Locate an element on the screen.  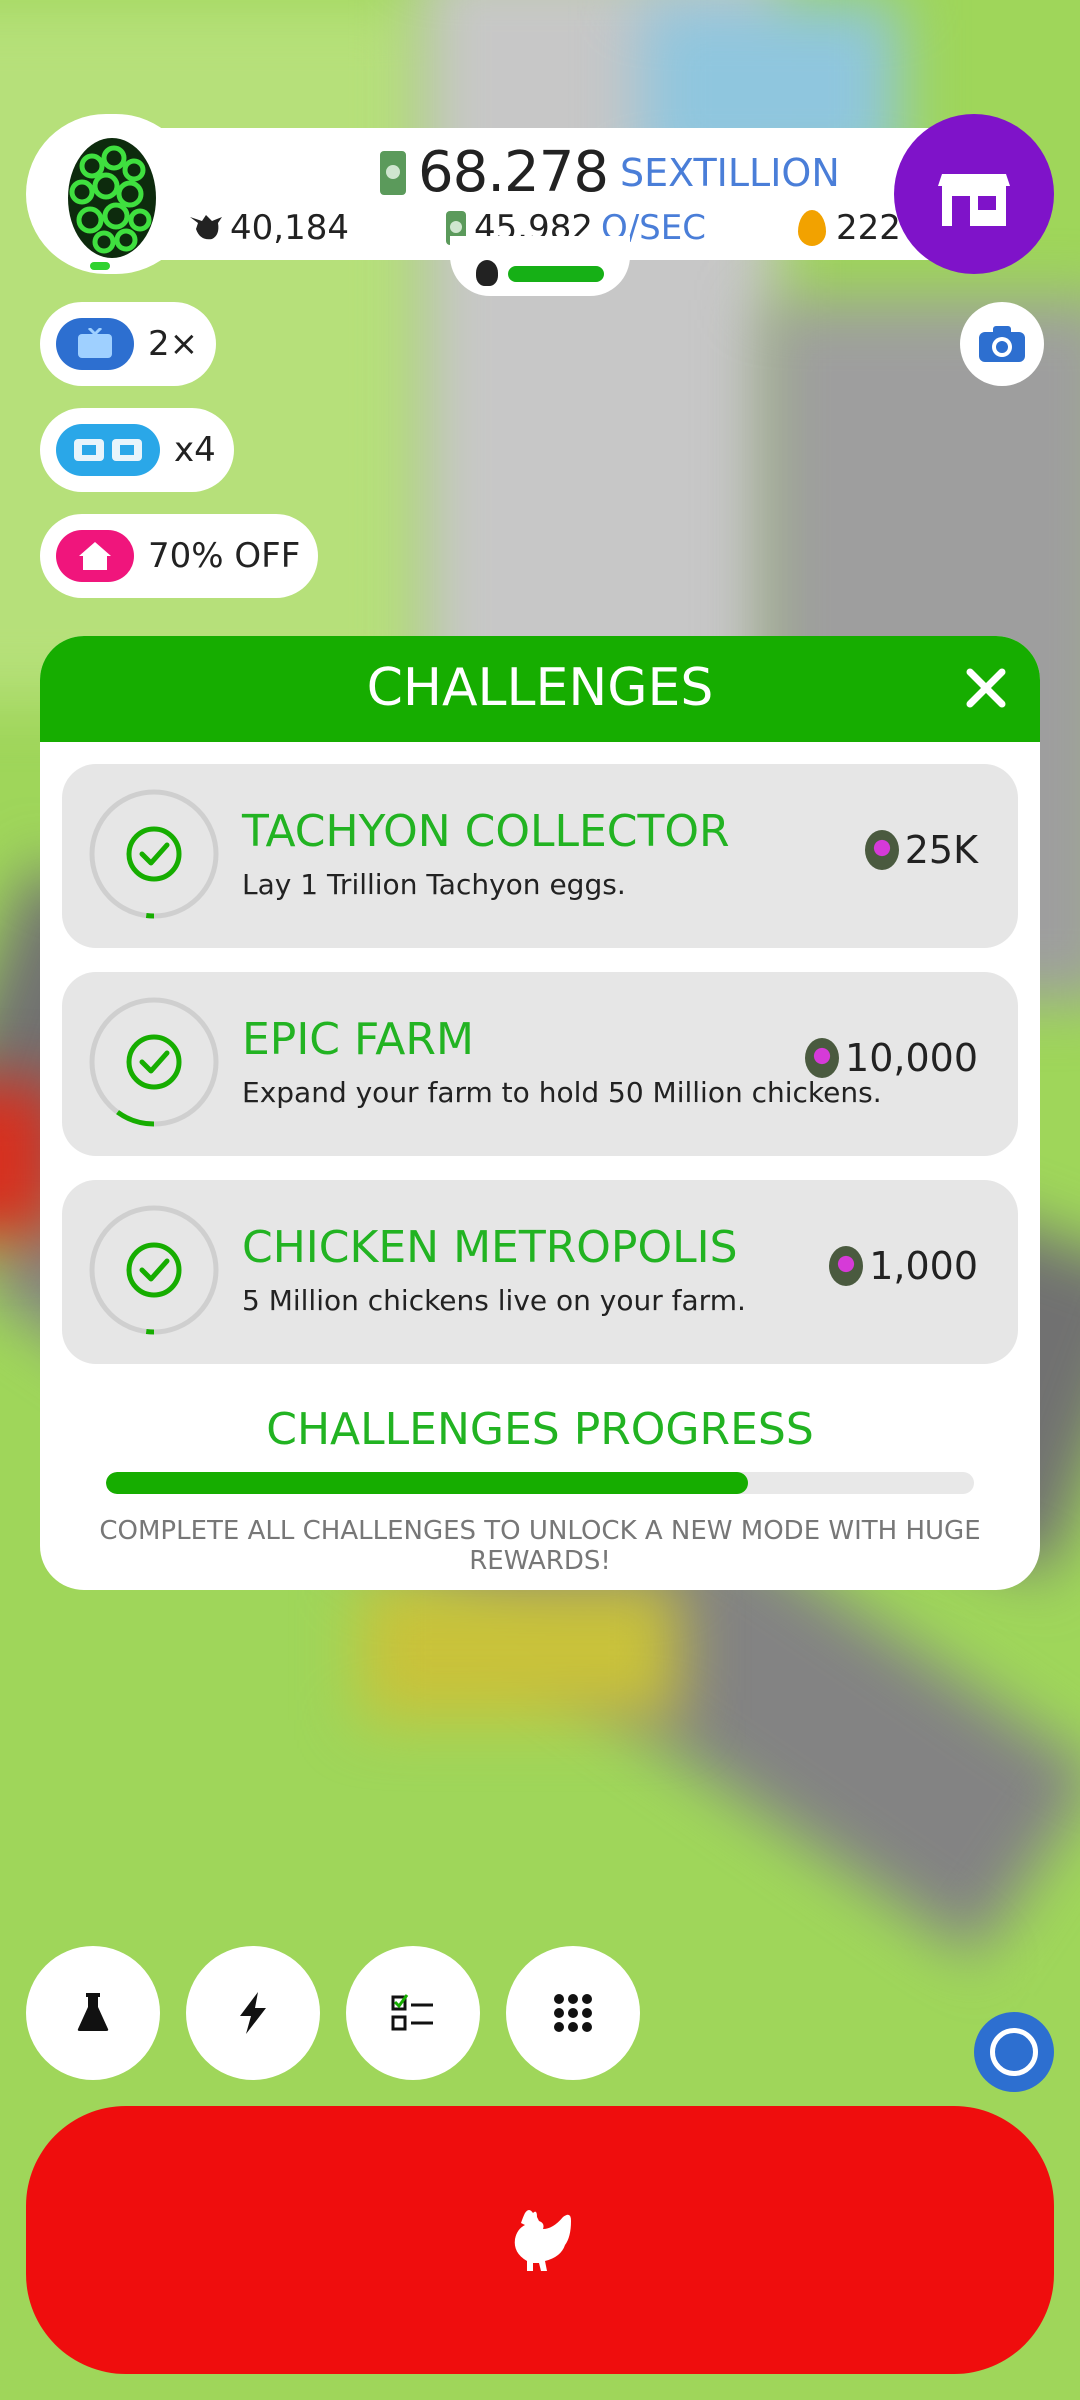
challenges-progress-bar is located at coordinates (540, 1483).